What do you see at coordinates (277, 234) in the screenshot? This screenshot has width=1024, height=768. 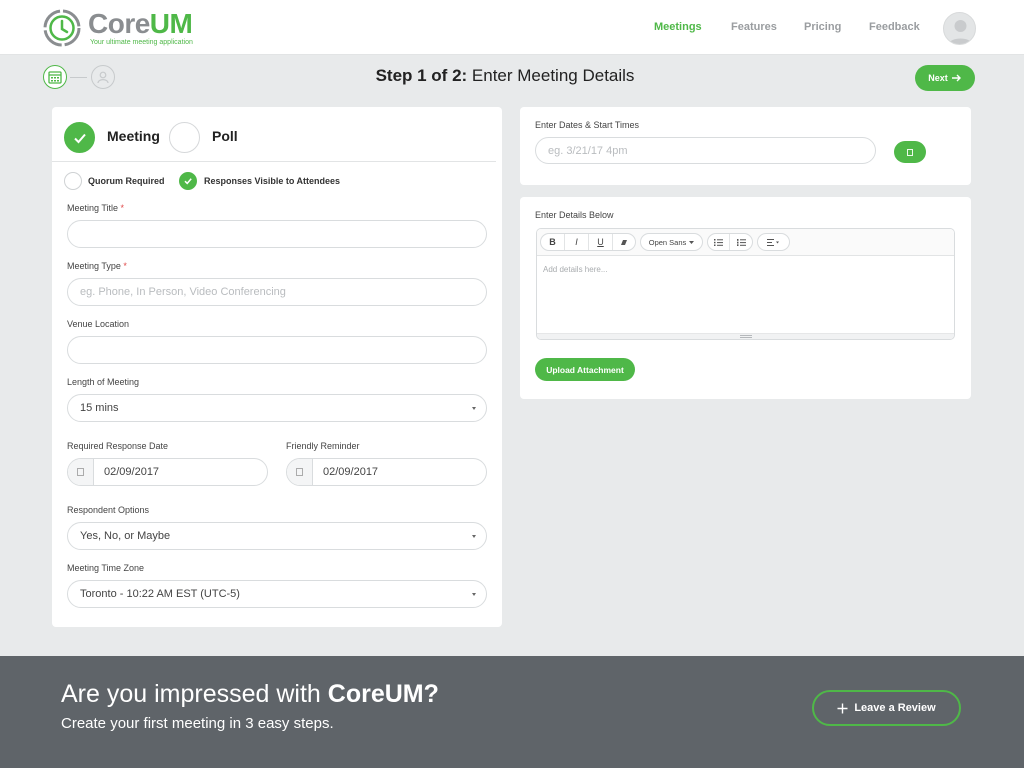 I see `meeting-title-input` at bounding box center [277, 234].